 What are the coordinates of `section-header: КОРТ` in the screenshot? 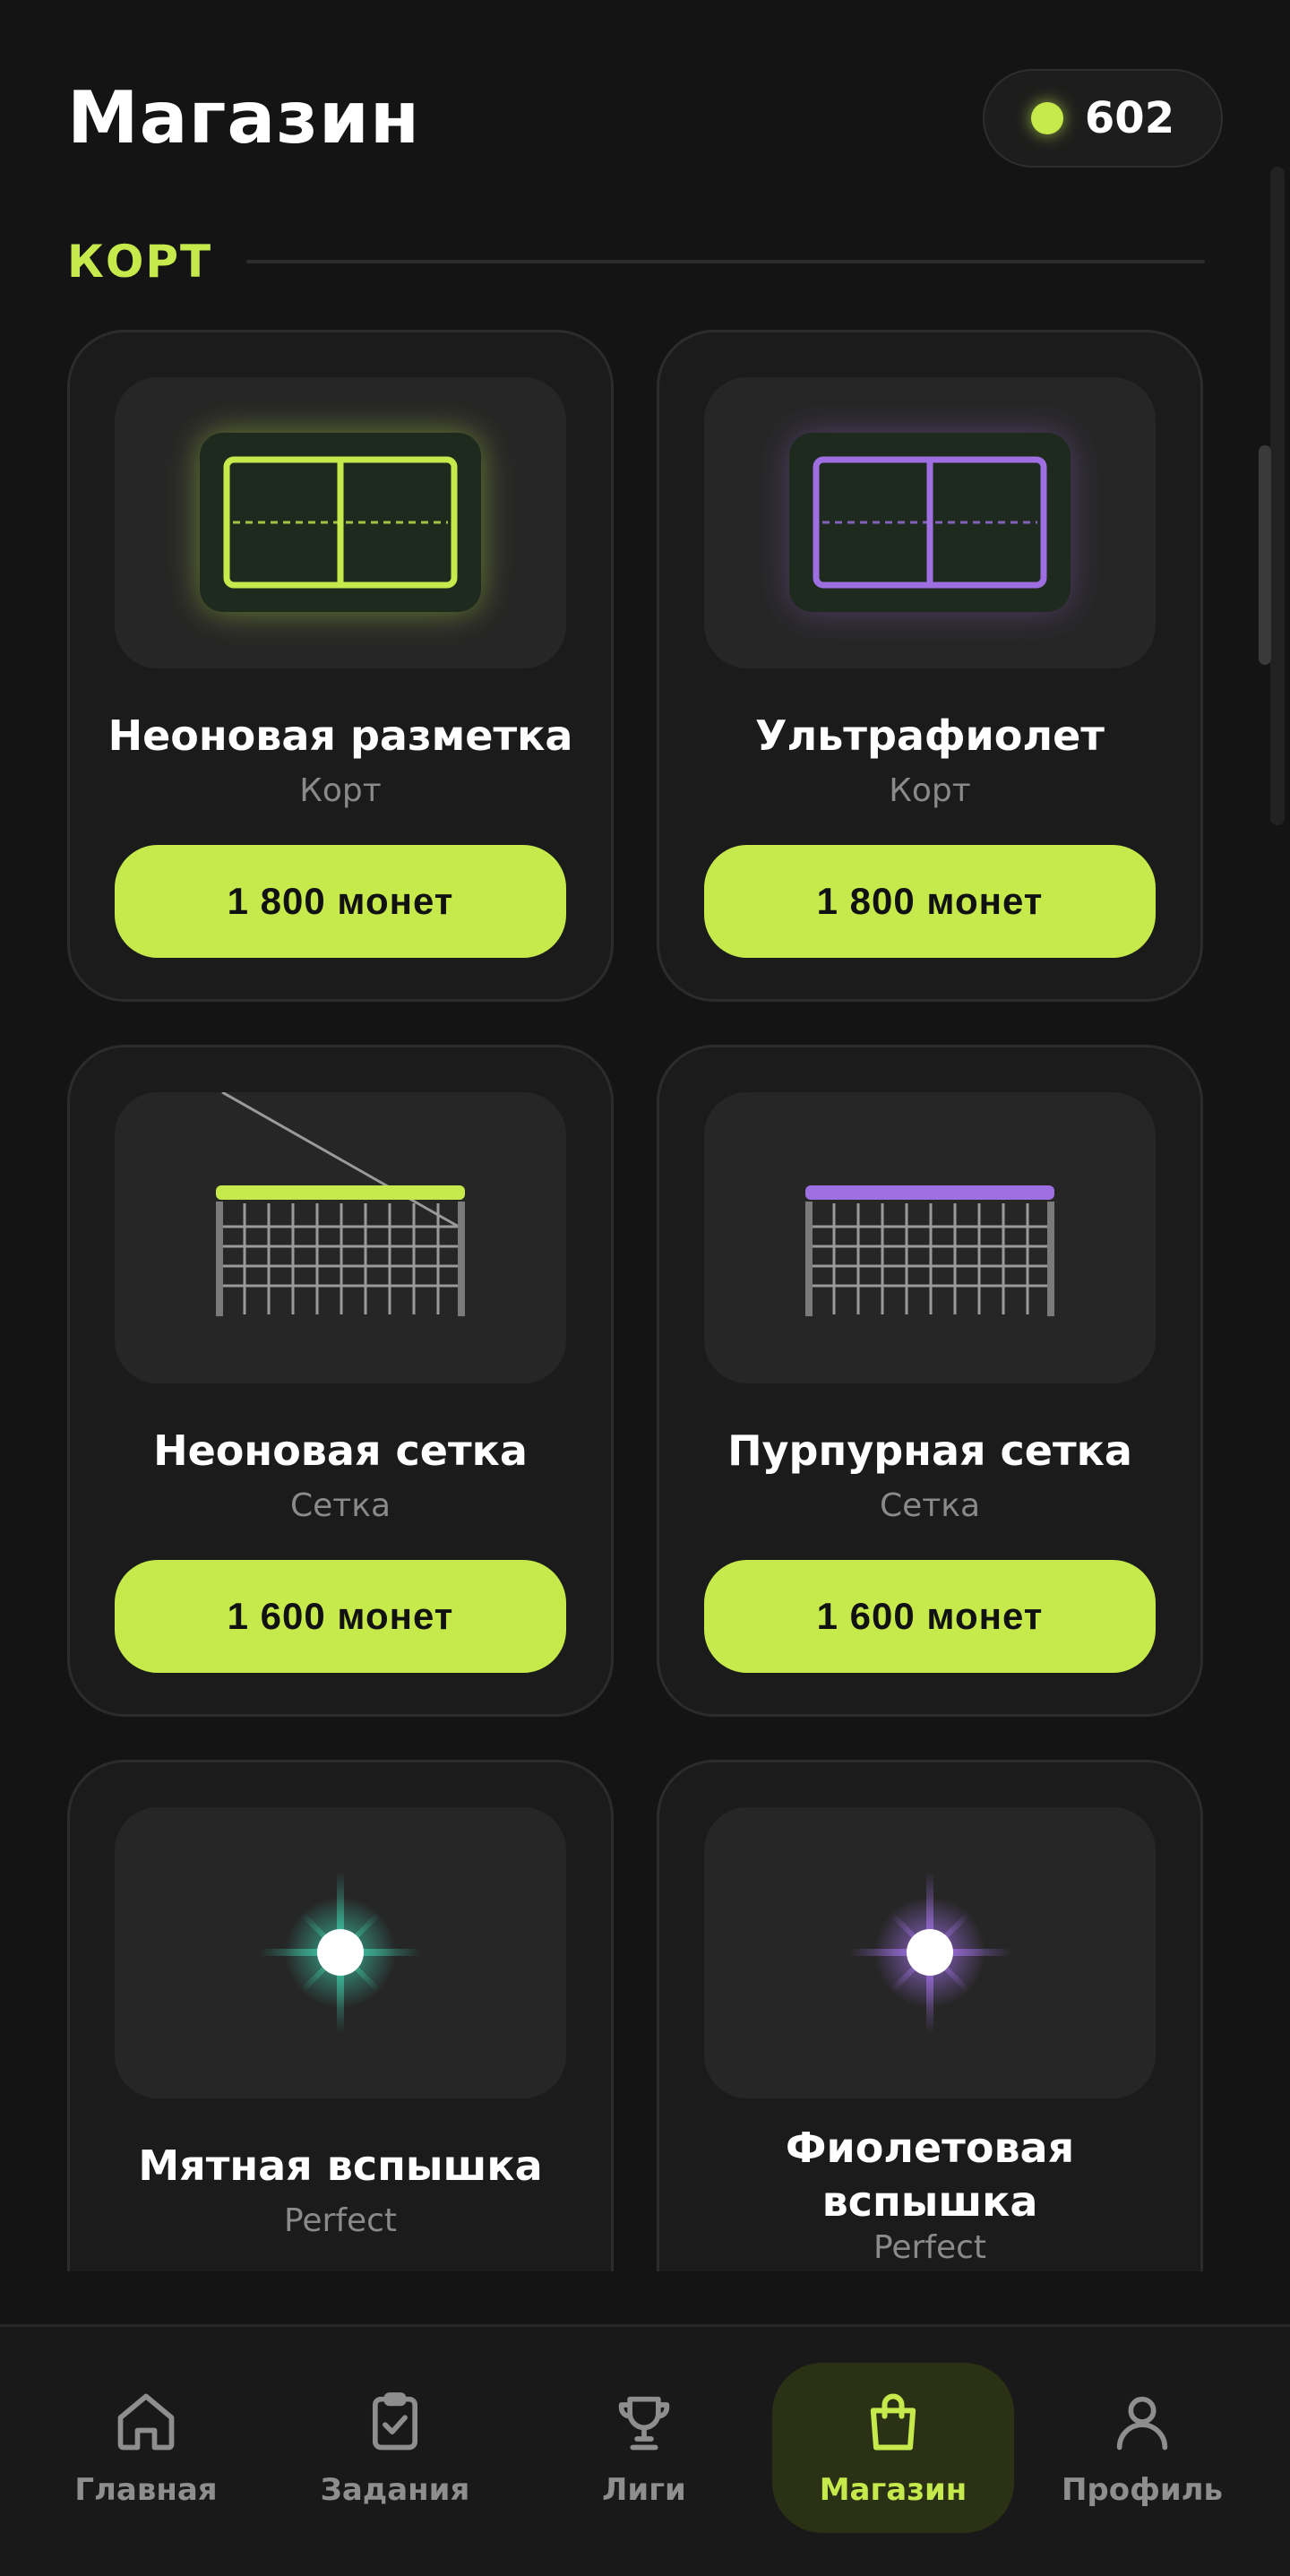 It's located at (636, 262).